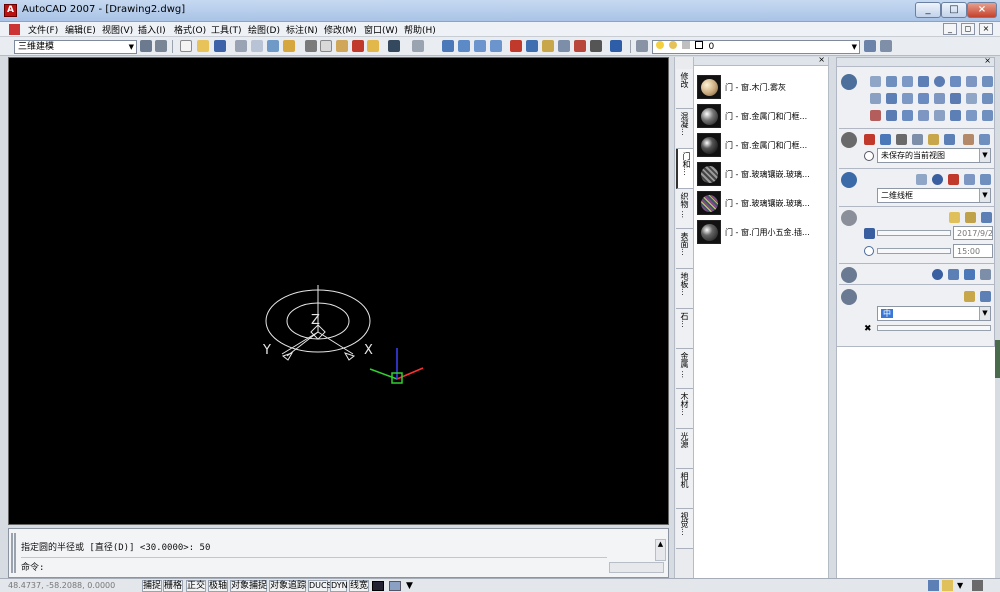 The image size is (1000, 592). I want to click on menu-window: 窗口(W), so click(381, 29).